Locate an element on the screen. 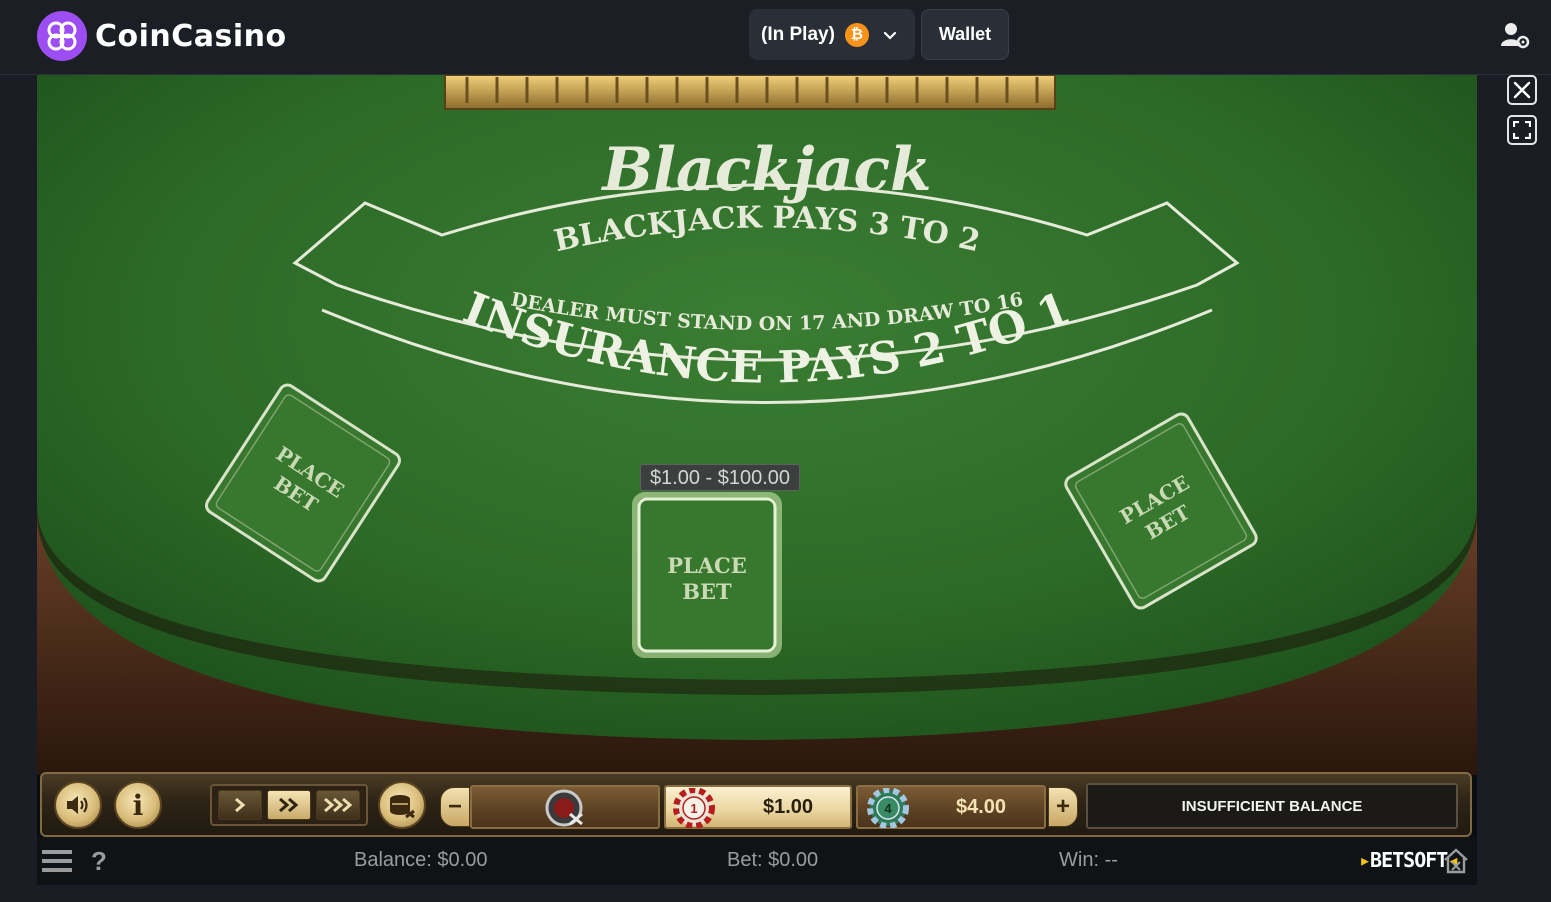 The width and height of the screenshot is (1551, 902). chip-stack-icon is located at coordinates (402, 807).